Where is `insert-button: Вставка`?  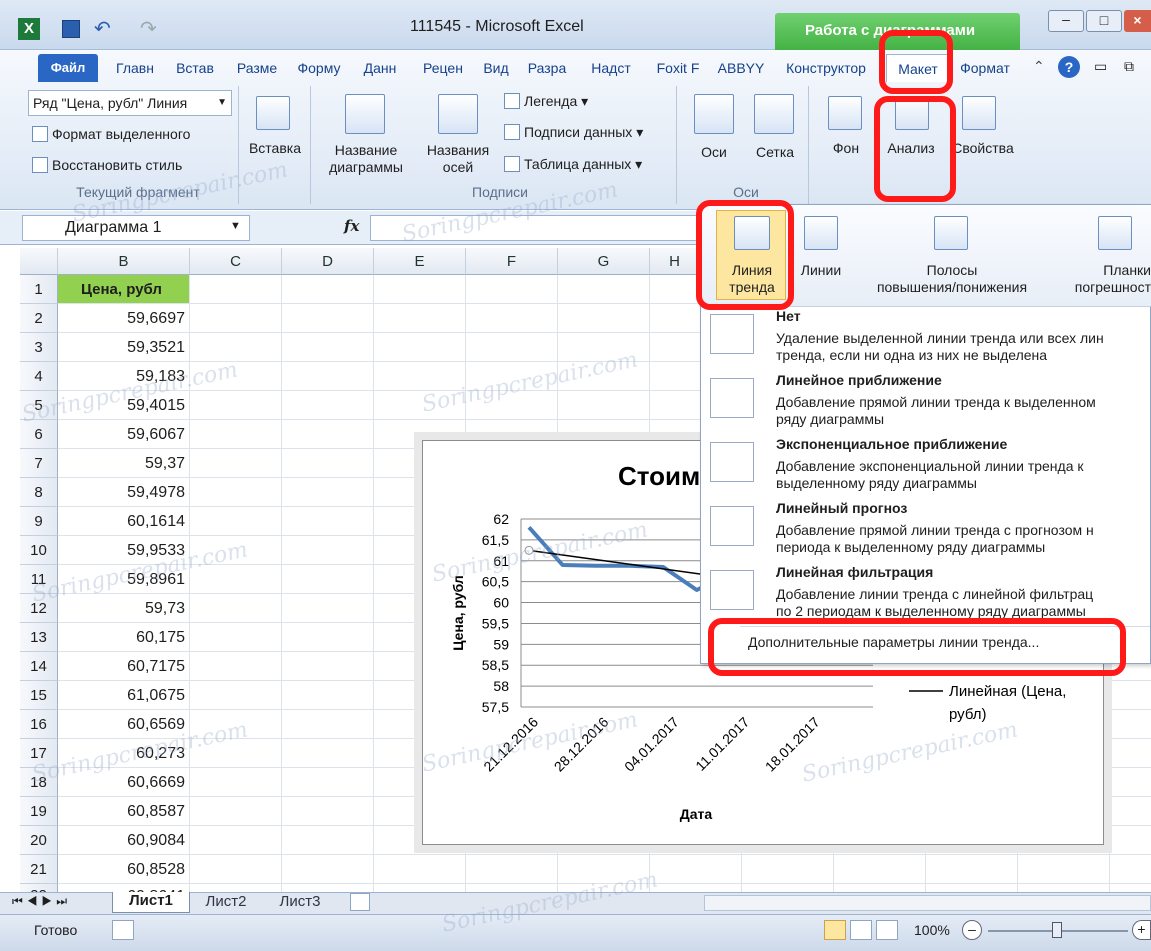
insert-button: Вставка is located at coordinates (275, 148).